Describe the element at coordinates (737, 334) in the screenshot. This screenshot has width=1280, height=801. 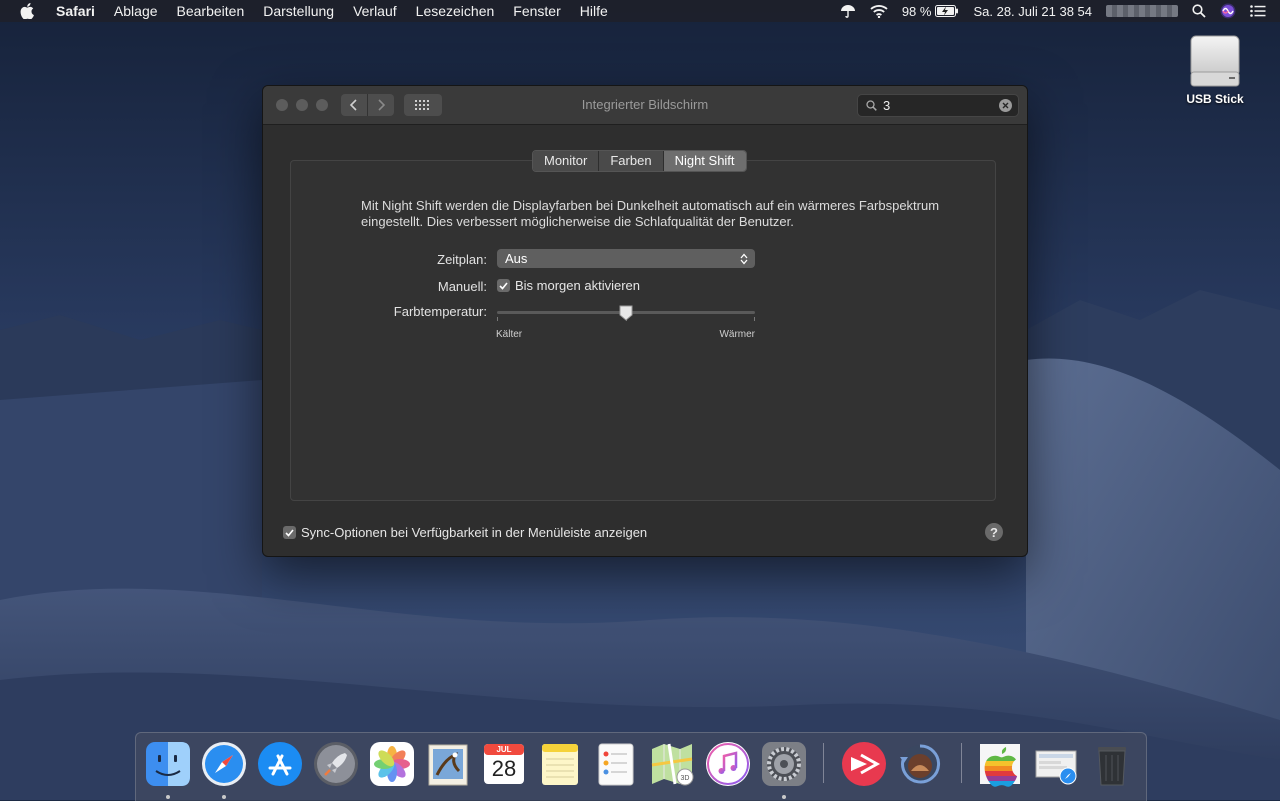
I see `slider-max-label: Wärmer` at that location.